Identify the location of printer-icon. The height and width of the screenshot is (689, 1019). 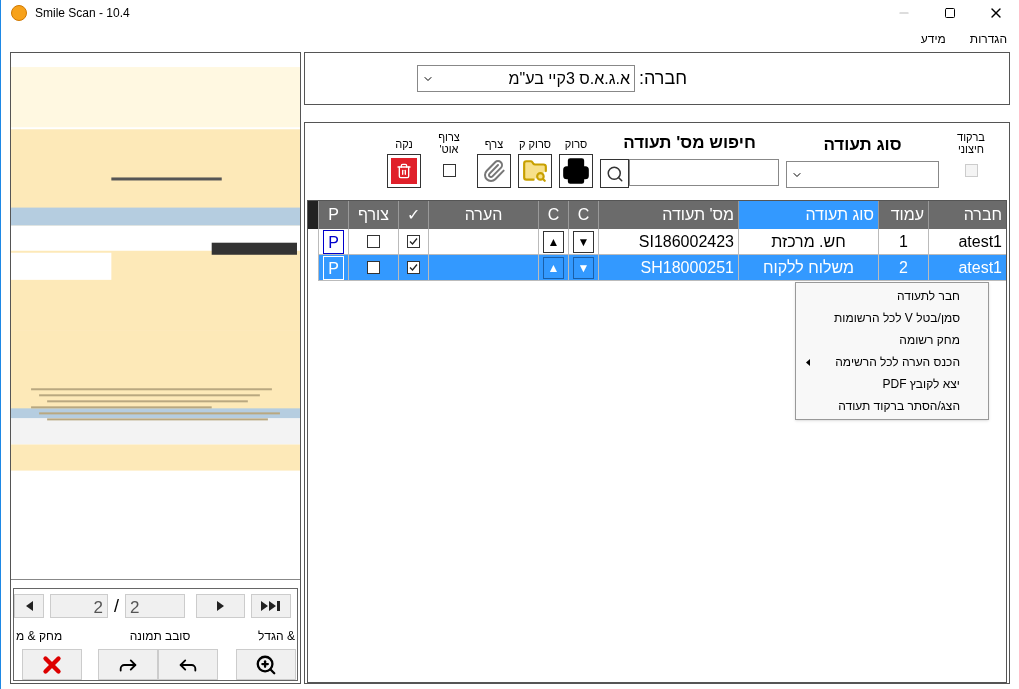
(576, 171).